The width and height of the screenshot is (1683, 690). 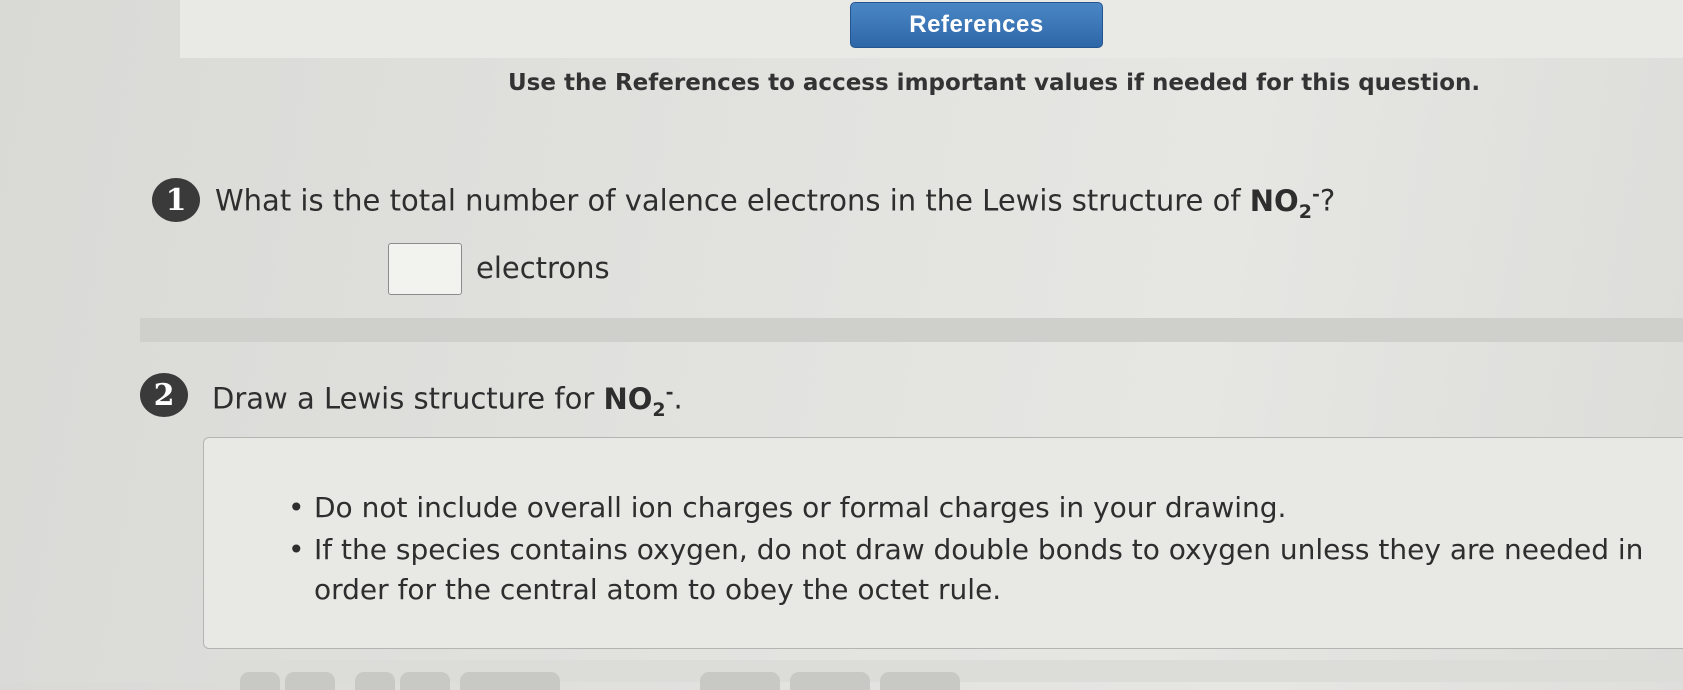 What do you see at coordinates (1327, 200) in the screenshot?
I see `question-1-mark: ?` at bounding box center [1327, 200].